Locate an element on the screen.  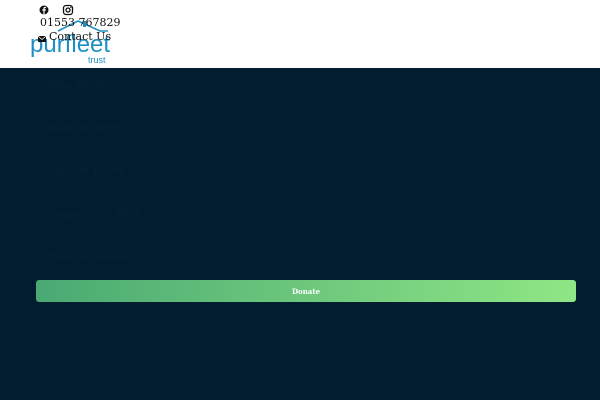
nav-item-how-we-help: How We Help is located at coordinates (83, 129).